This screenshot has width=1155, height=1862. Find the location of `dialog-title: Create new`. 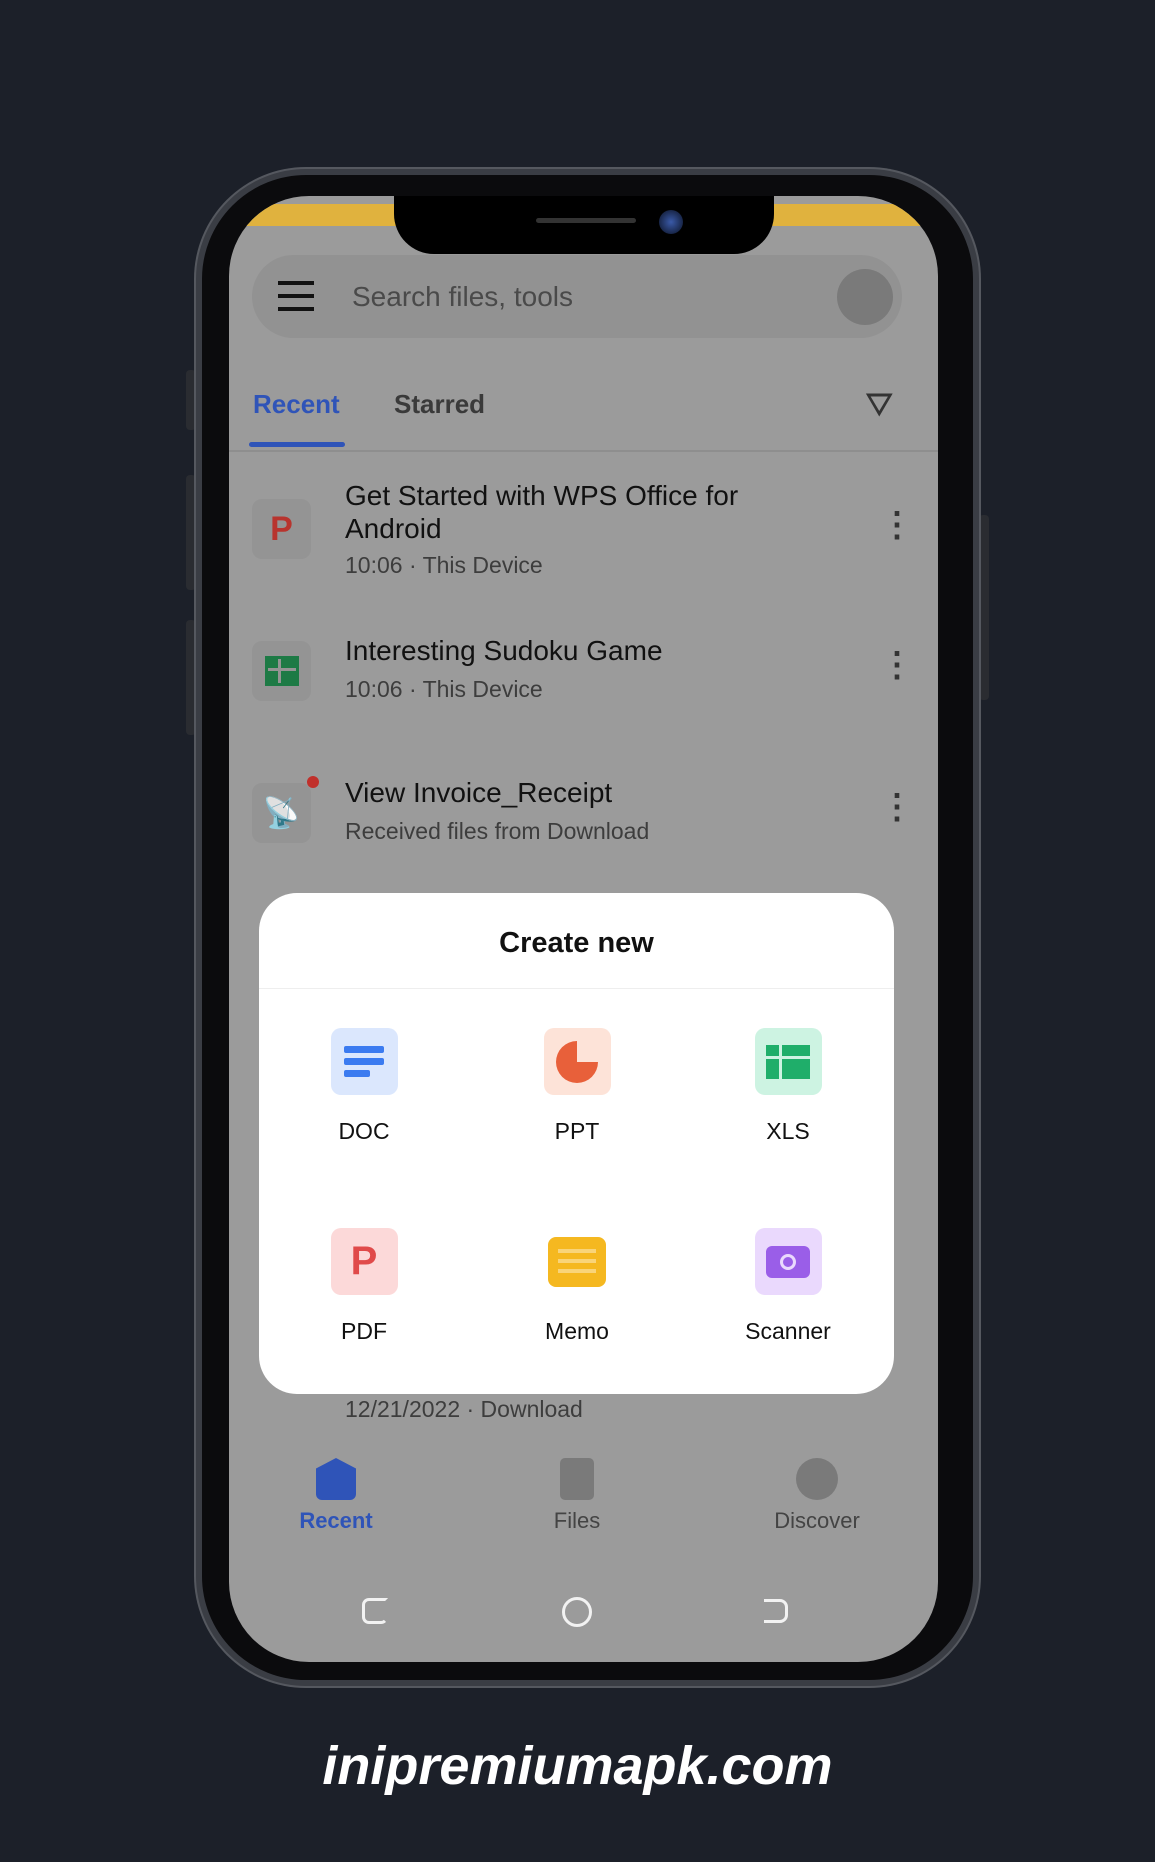

dialog-title: Create new is located at coordinates (576, 943).